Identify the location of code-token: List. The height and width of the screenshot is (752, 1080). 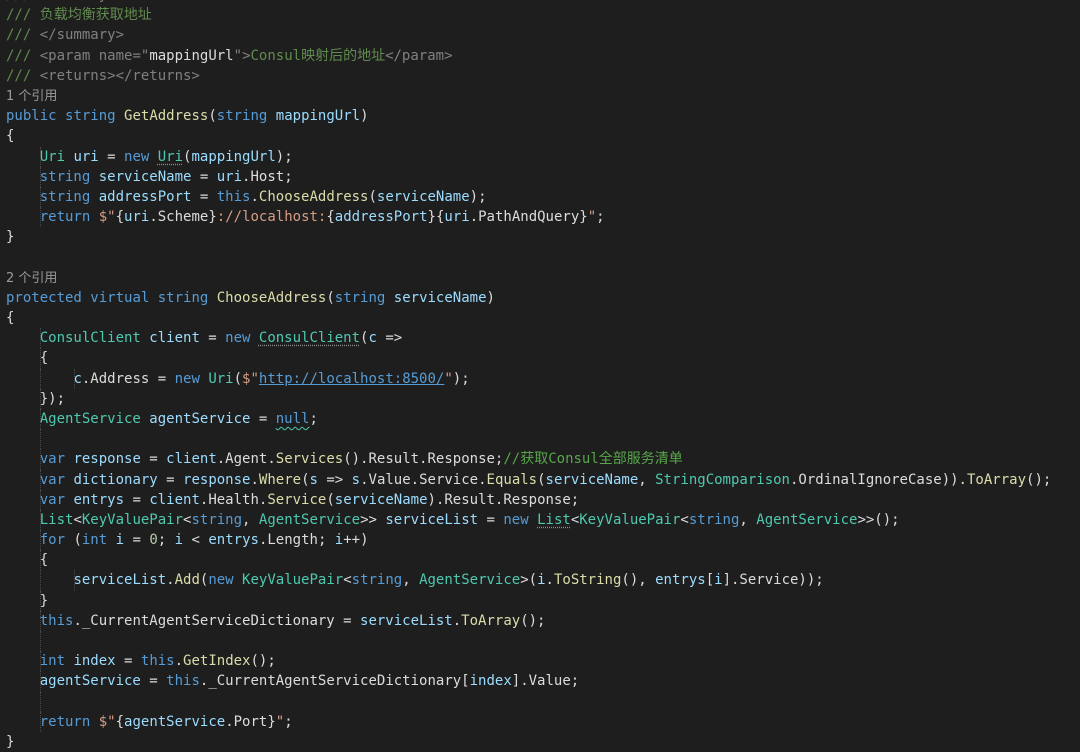
(56, 519).